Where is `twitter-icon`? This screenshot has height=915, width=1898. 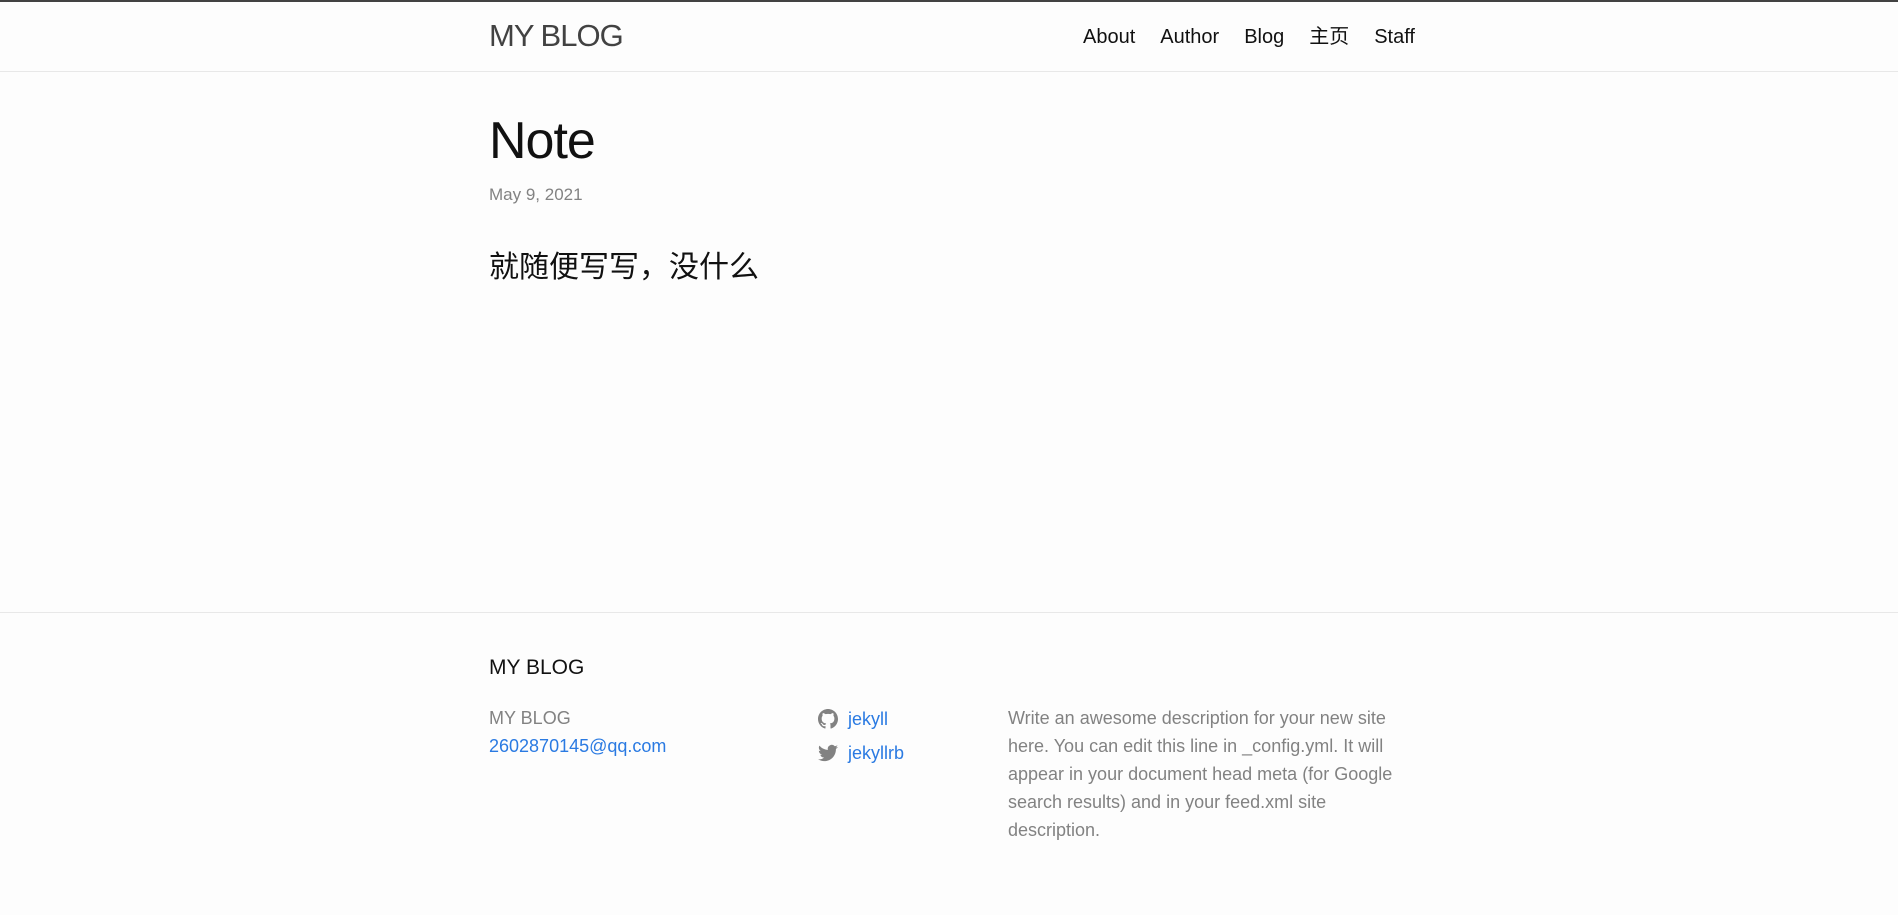 twitter-icon is located at coordinates (828, 753).